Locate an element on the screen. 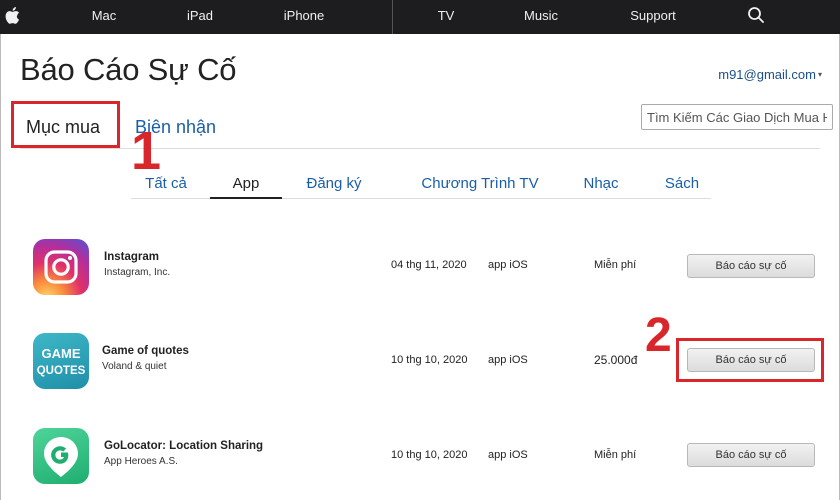 Image resolution: width=840 pixels, height=500 pixels. apple-icon is located at coordinates (12, 15).